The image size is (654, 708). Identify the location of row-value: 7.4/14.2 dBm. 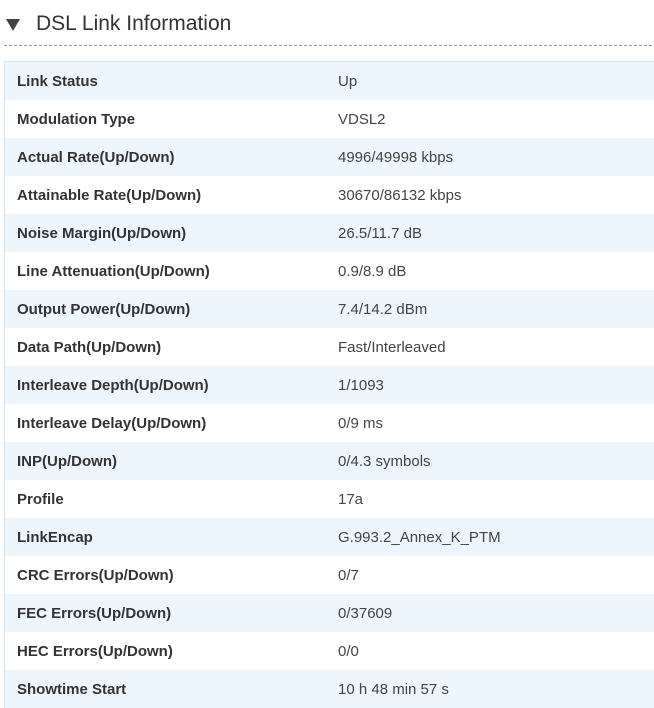
(383, 309).